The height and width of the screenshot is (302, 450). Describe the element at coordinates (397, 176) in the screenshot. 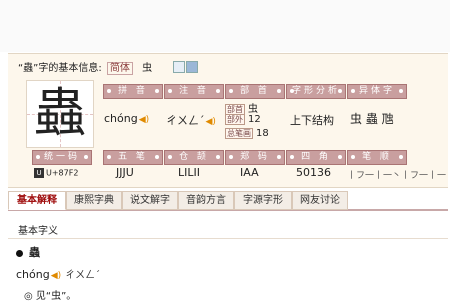

I see `stroke-order-value: 丨フ一丨一丶丨フ一丨一丶丨フ一丨一丶` at that location.